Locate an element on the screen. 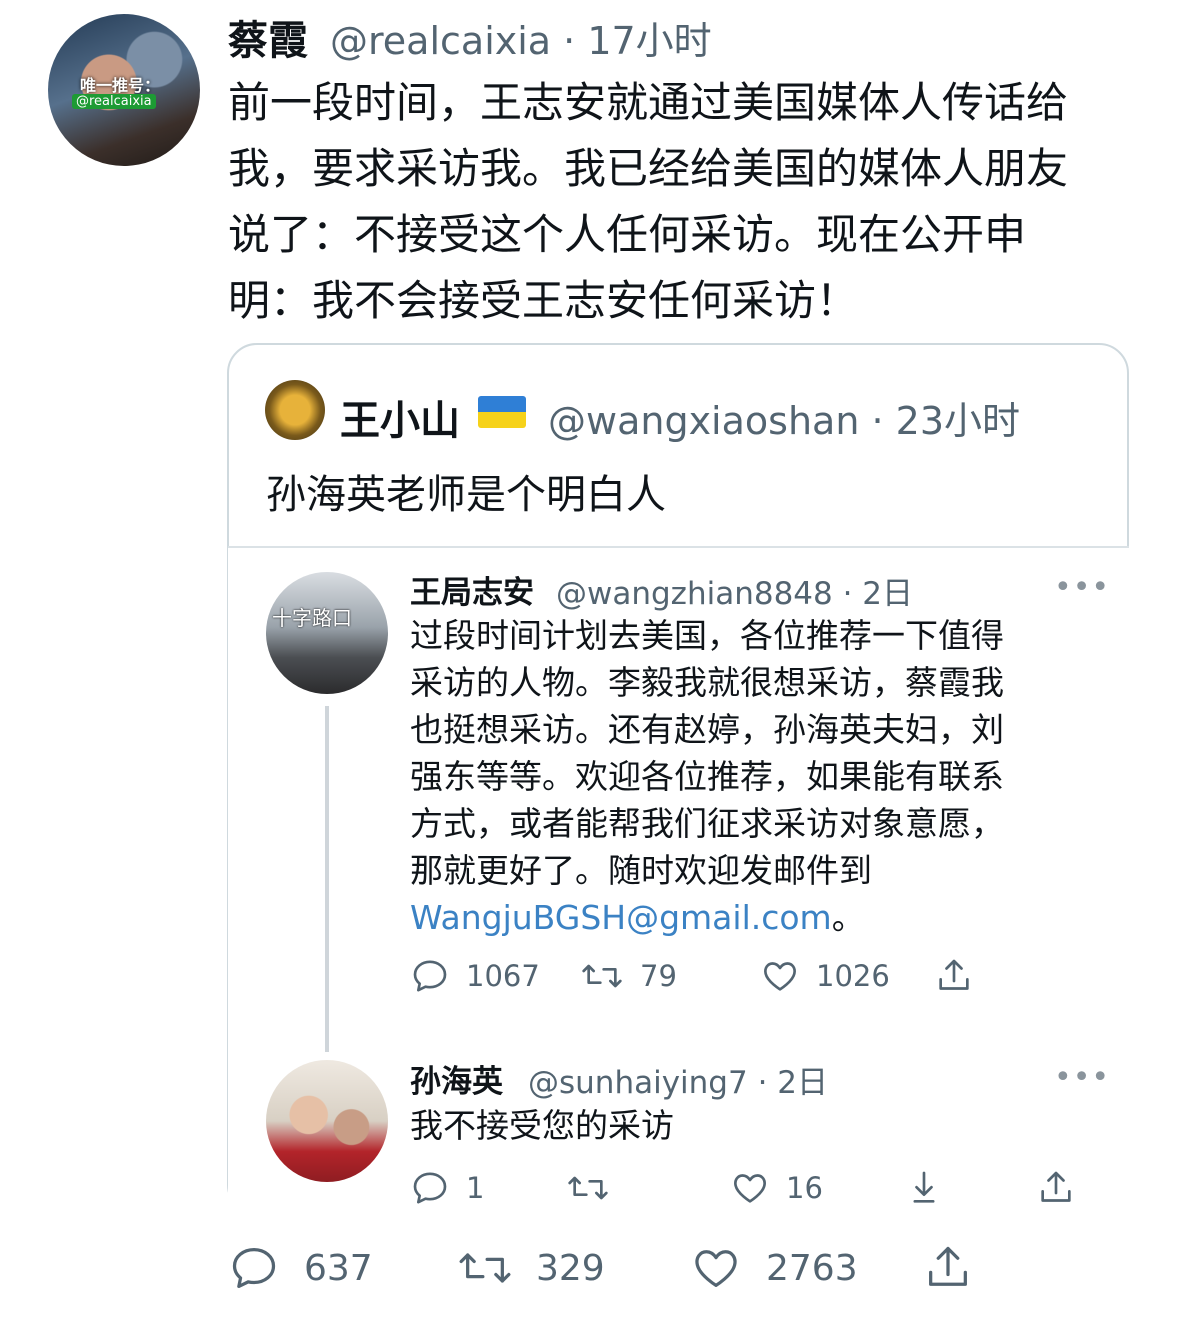  post-text-line: 强东等等。欢迎各位推荐，如果能有联系 is located at coordinates (707, 776).